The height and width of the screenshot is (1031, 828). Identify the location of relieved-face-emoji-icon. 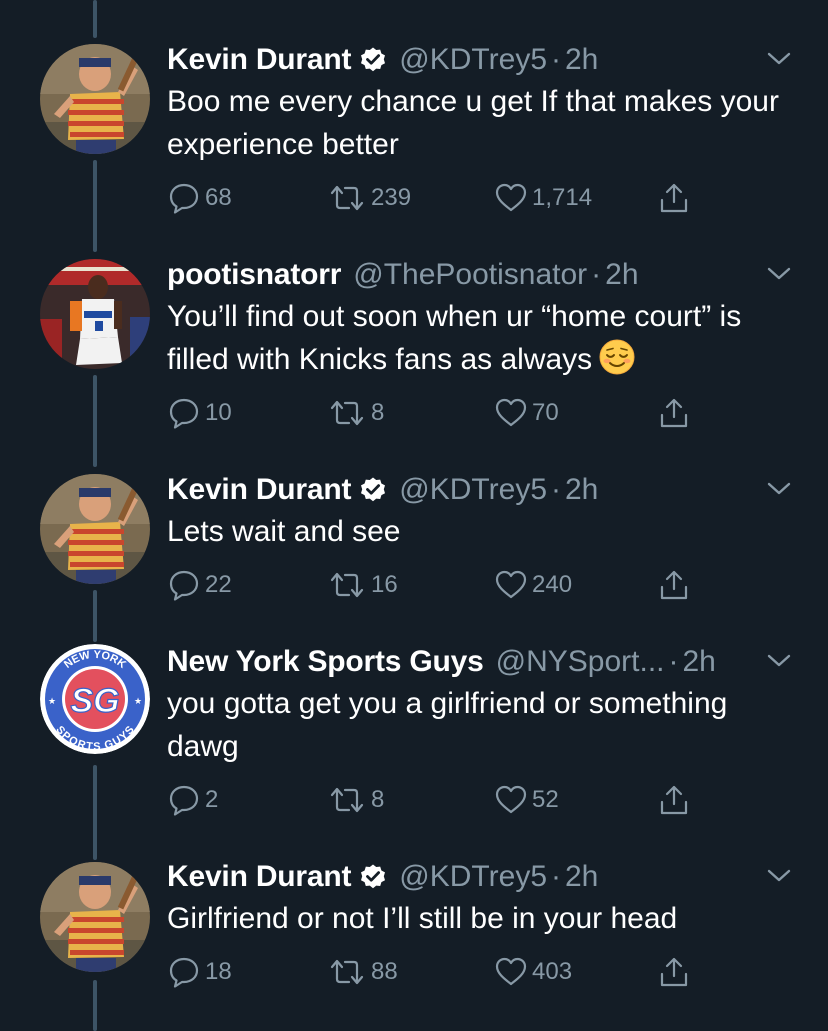
(617, 357).